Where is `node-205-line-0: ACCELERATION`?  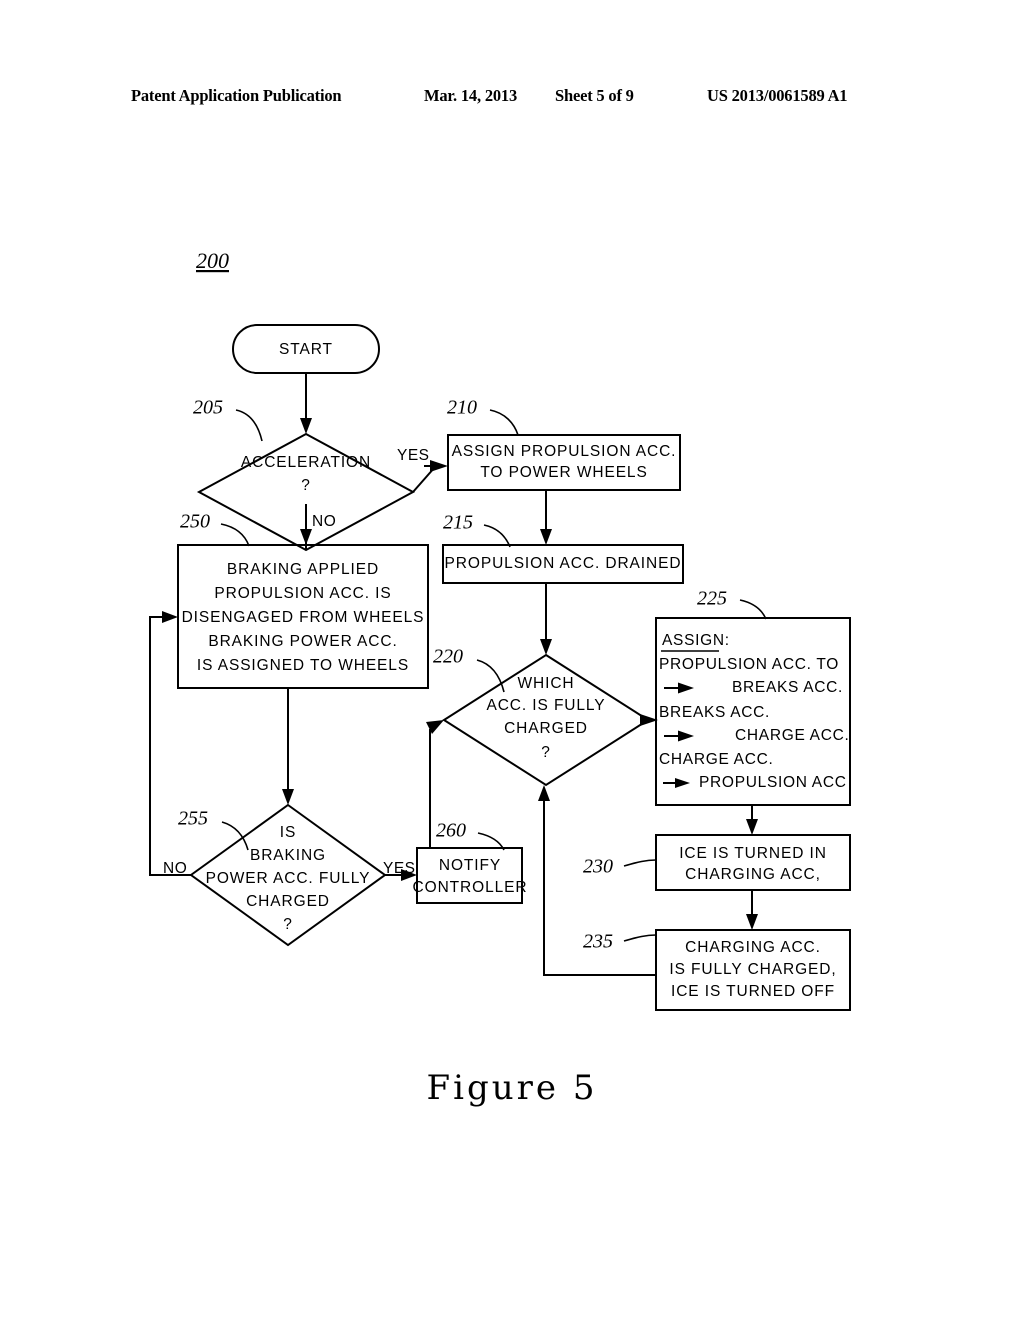 node-205-line-0: ACCELERATION is located at coordinates (306, 462).